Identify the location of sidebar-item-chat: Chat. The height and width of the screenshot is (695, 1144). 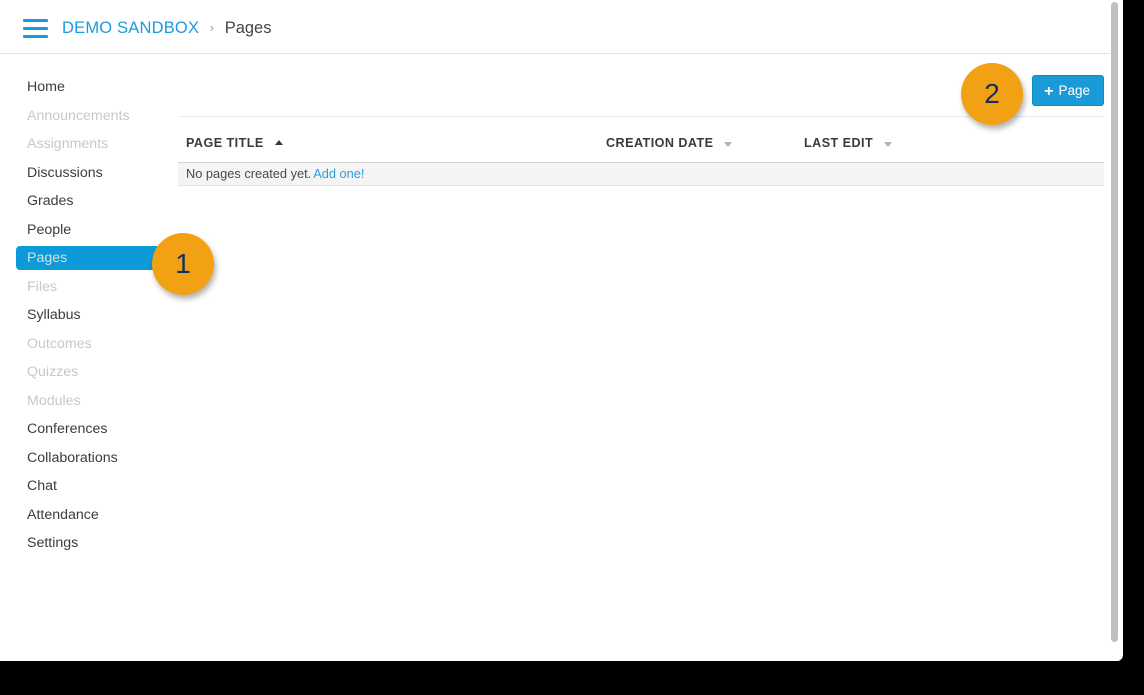
(87, 486).